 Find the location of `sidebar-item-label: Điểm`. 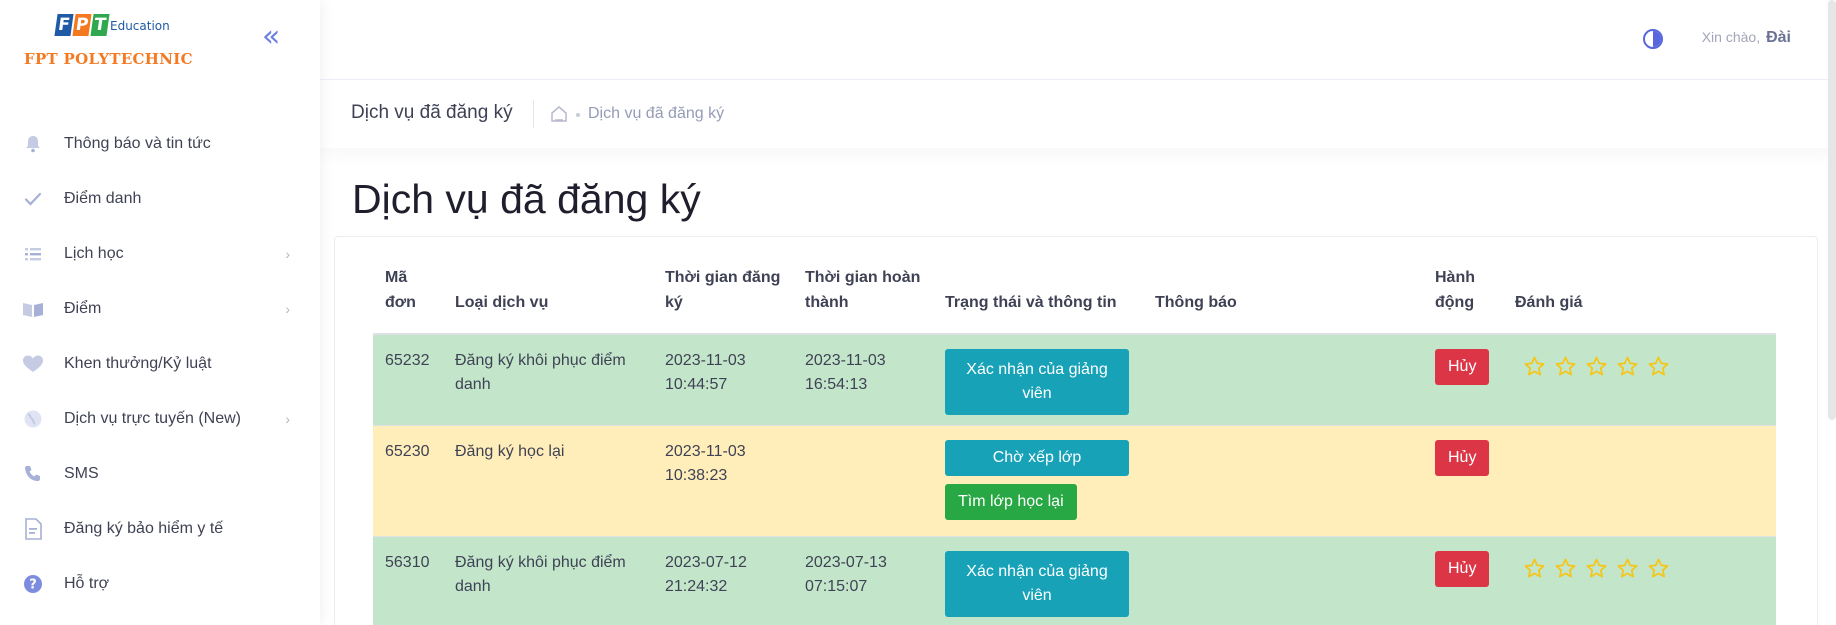

sidebar-item-label: Điểm is located at coordinates (83, 308).